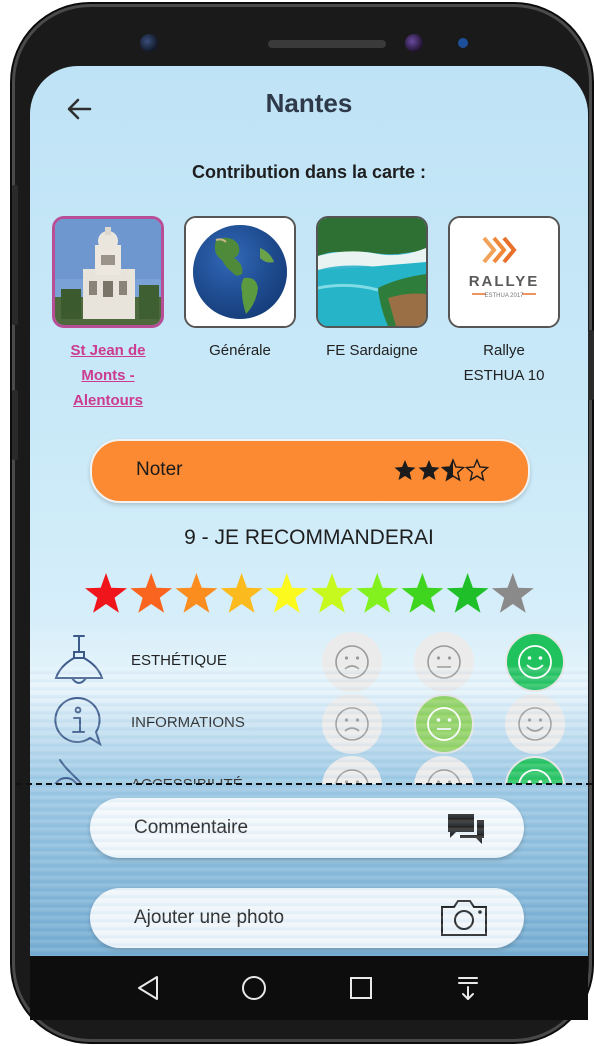 This screenshot has height=1046, width=594. I want to click on rate-button: Noter, so click(310, 471).